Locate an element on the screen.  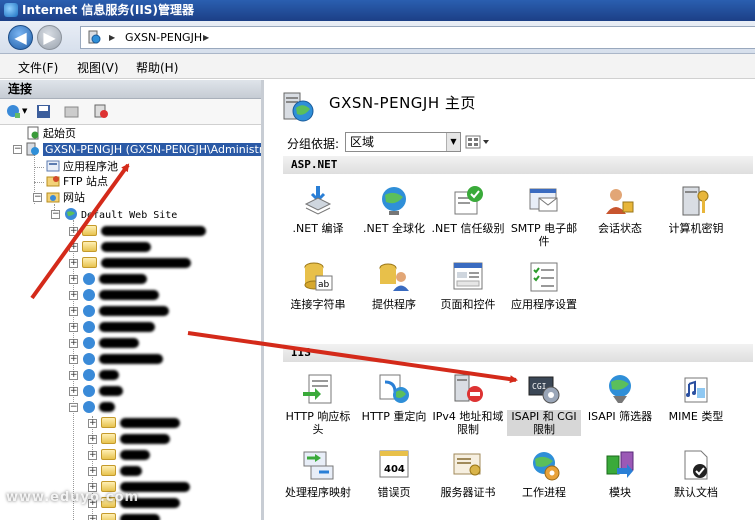
tree-collapse: − is located at coordinates (73, 407).